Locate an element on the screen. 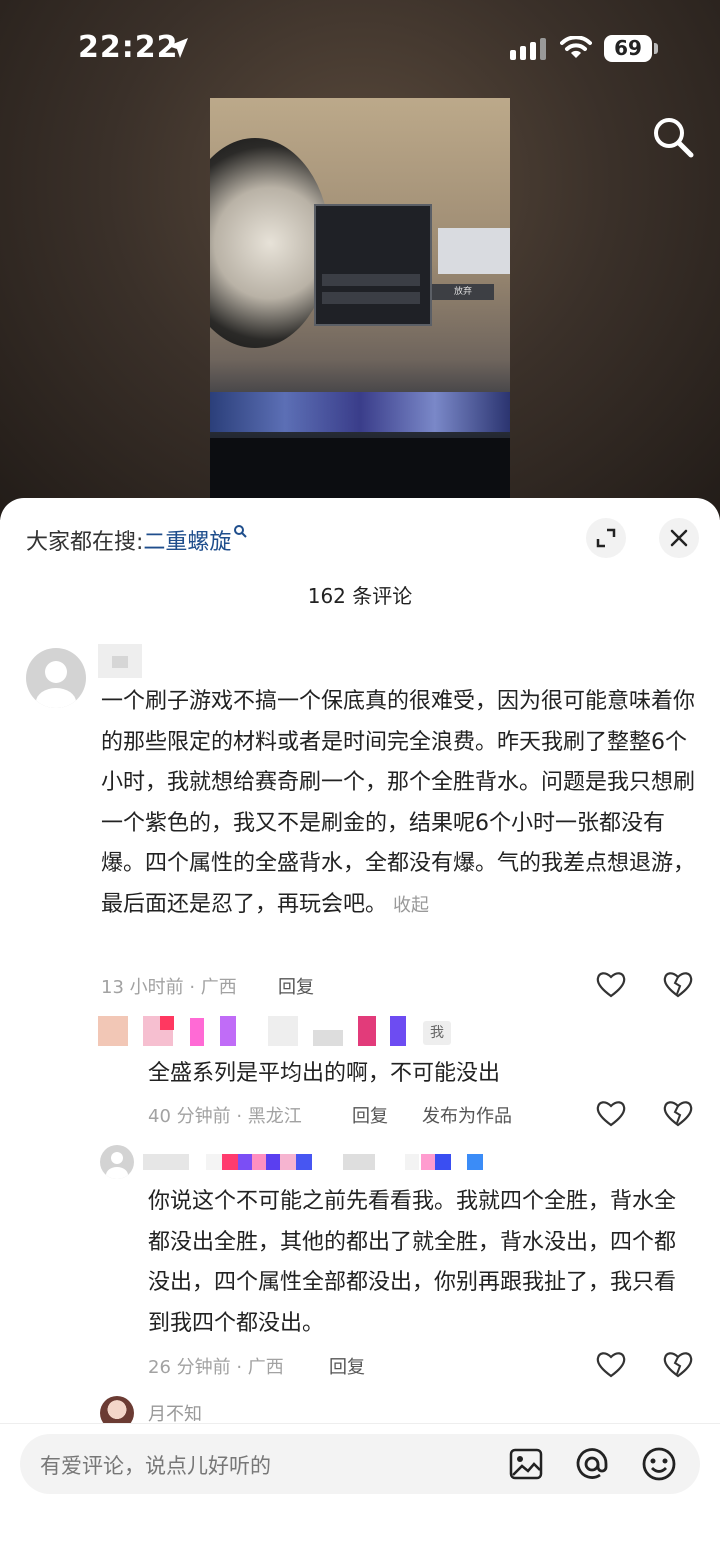 The height and width of the screenshot is (1561, 720). video-game-background is located at coordinates (360, 412).